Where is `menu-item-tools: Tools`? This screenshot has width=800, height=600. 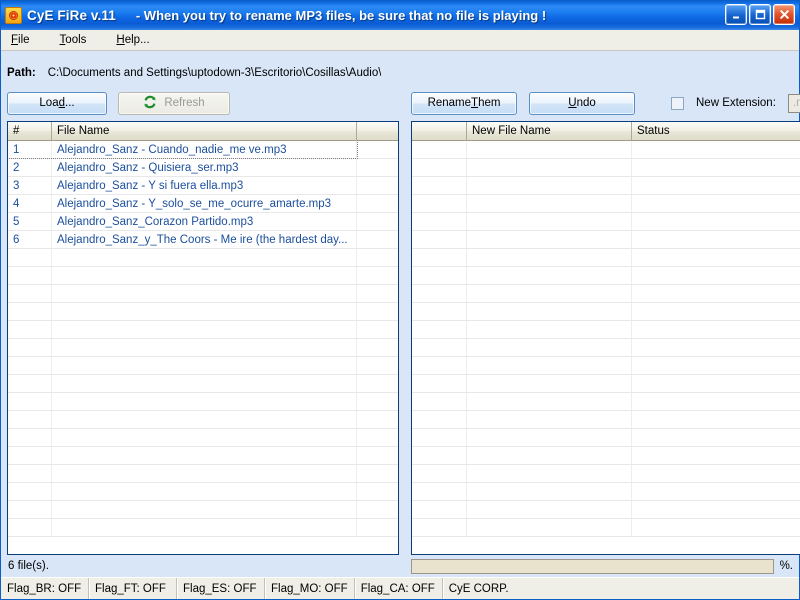
menu-item-tools: Tools is located at coordinates (78, 40).